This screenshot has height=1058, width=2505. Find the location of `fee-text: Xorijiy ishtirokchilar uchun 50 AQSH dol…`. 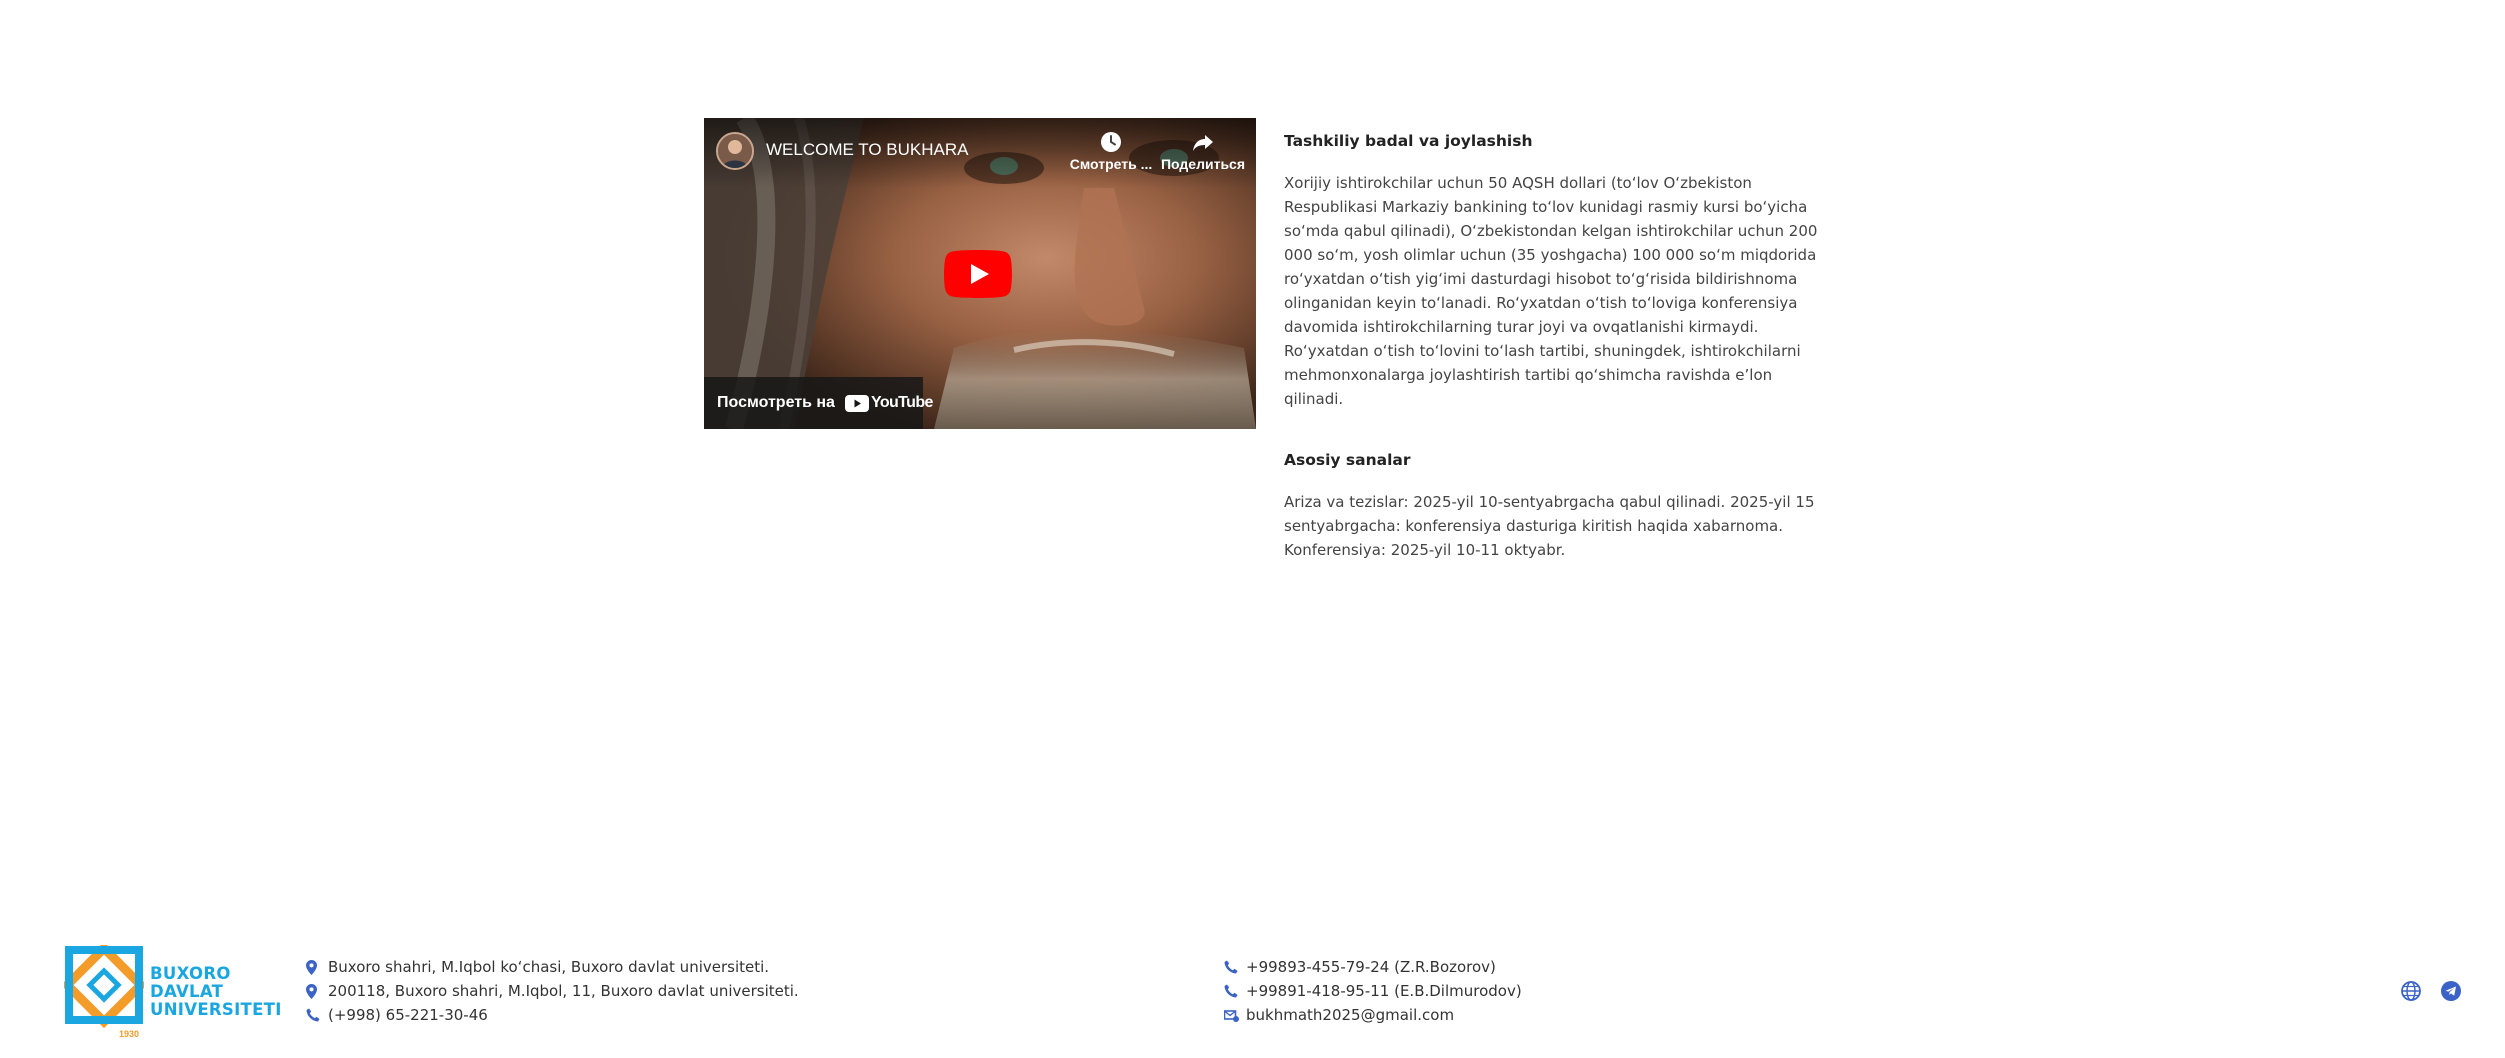

fee-text: Xorijiy ishtirokchilar uchun 50 AQSH dol… is located at coordinates (1551, 291).